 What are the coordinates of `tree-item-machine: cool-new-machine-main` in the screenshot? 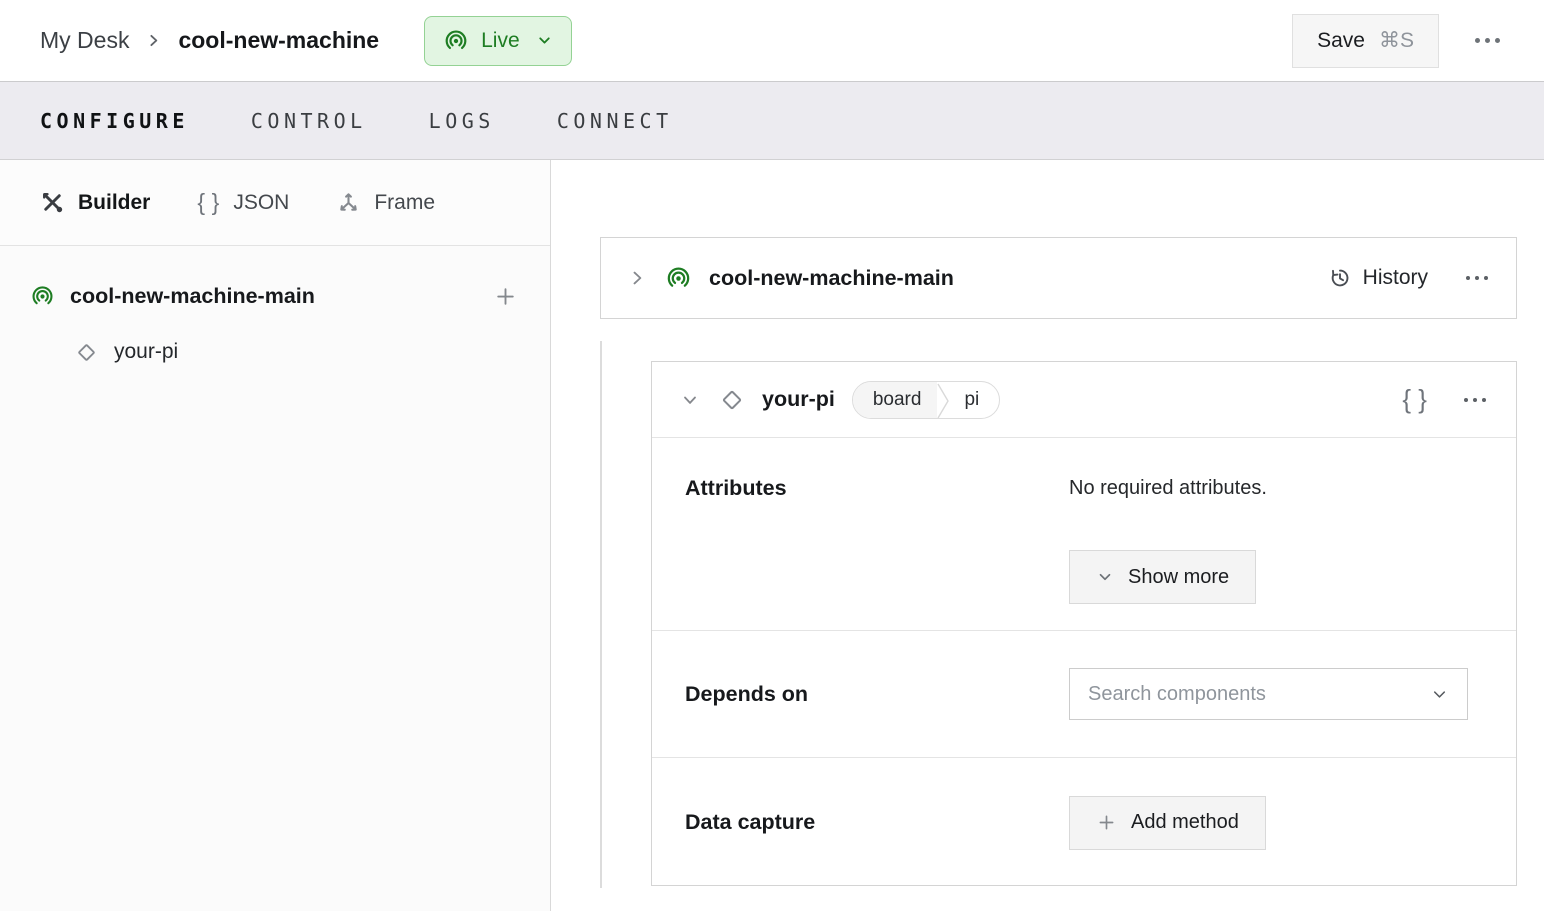 It's located at (275, 296).